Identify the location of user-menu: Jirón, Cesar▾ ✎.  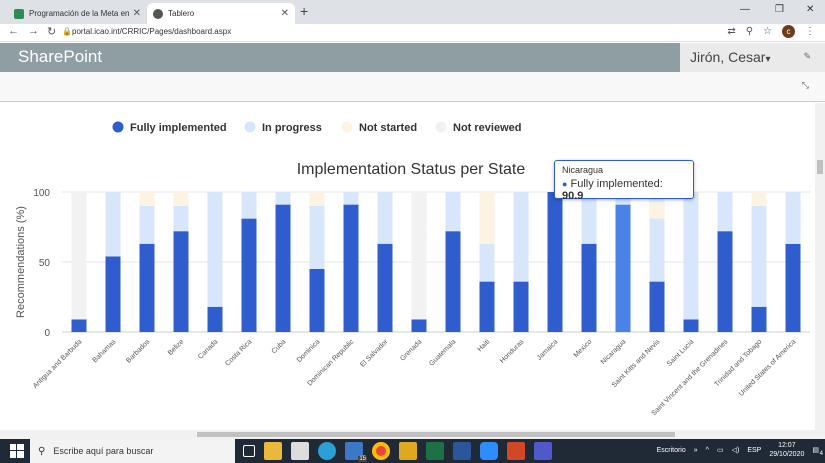
(752, 57).